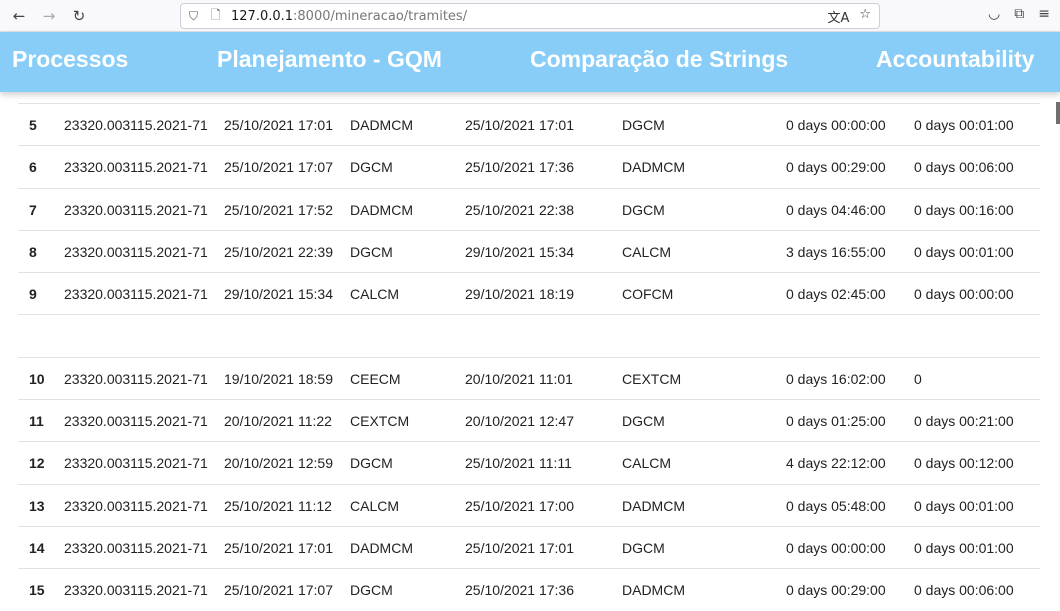  Describe the element at coordinates (647, 251) in the screenshot. I see `cell-destino: CALCM` at that location.